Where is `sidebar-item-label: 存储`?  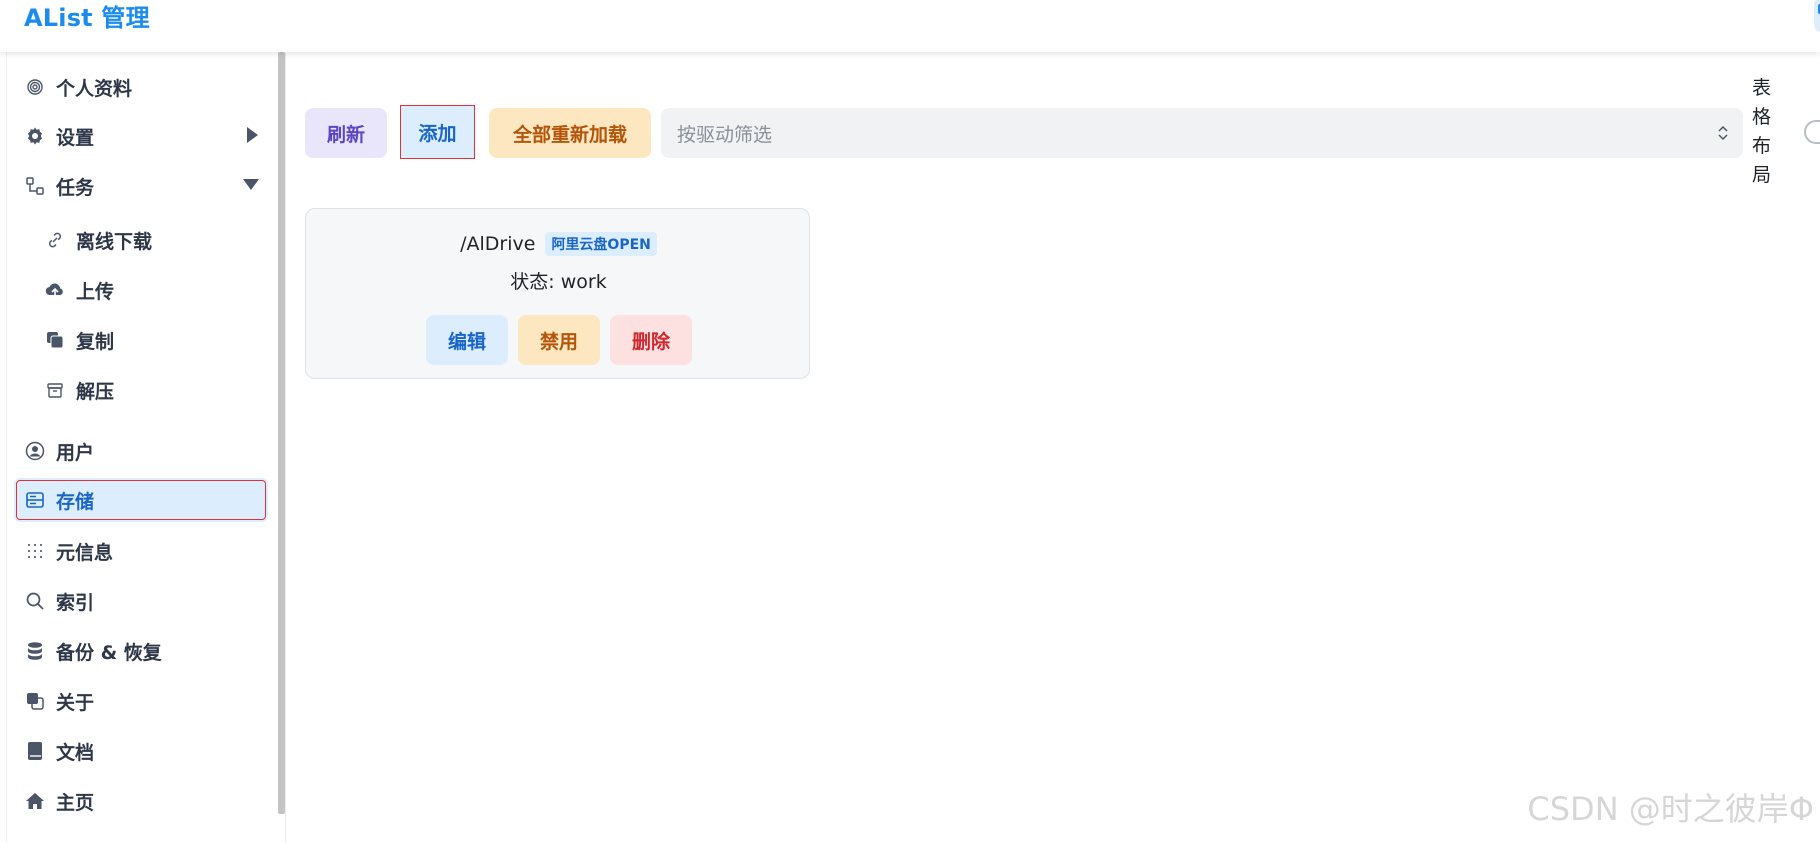
sidebar-item-label: 存储 is located at coordinates (75, 501).